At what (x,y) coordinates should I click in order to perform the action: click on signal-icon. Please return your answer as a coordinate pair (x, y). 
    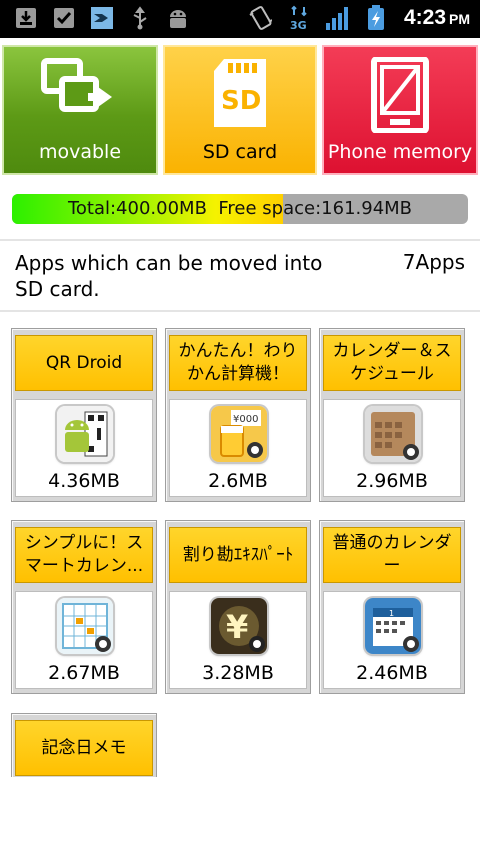
    Looking at the image, I should click on (338, 18).